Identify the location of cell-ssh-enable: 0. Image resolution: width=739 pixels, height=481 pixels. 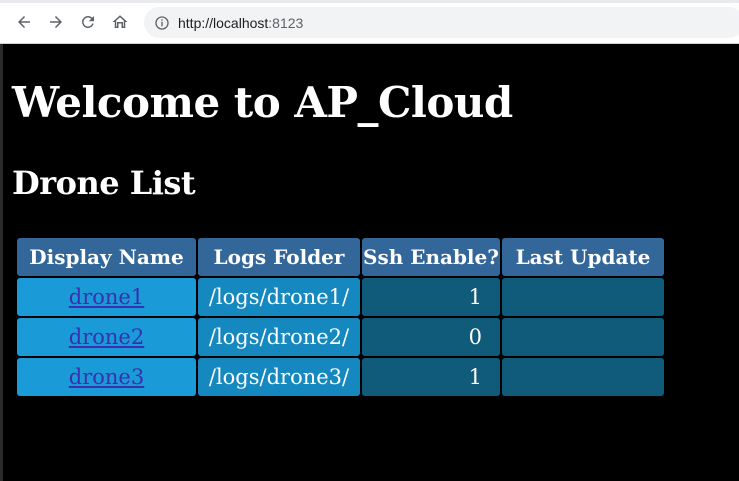
(431, 337).